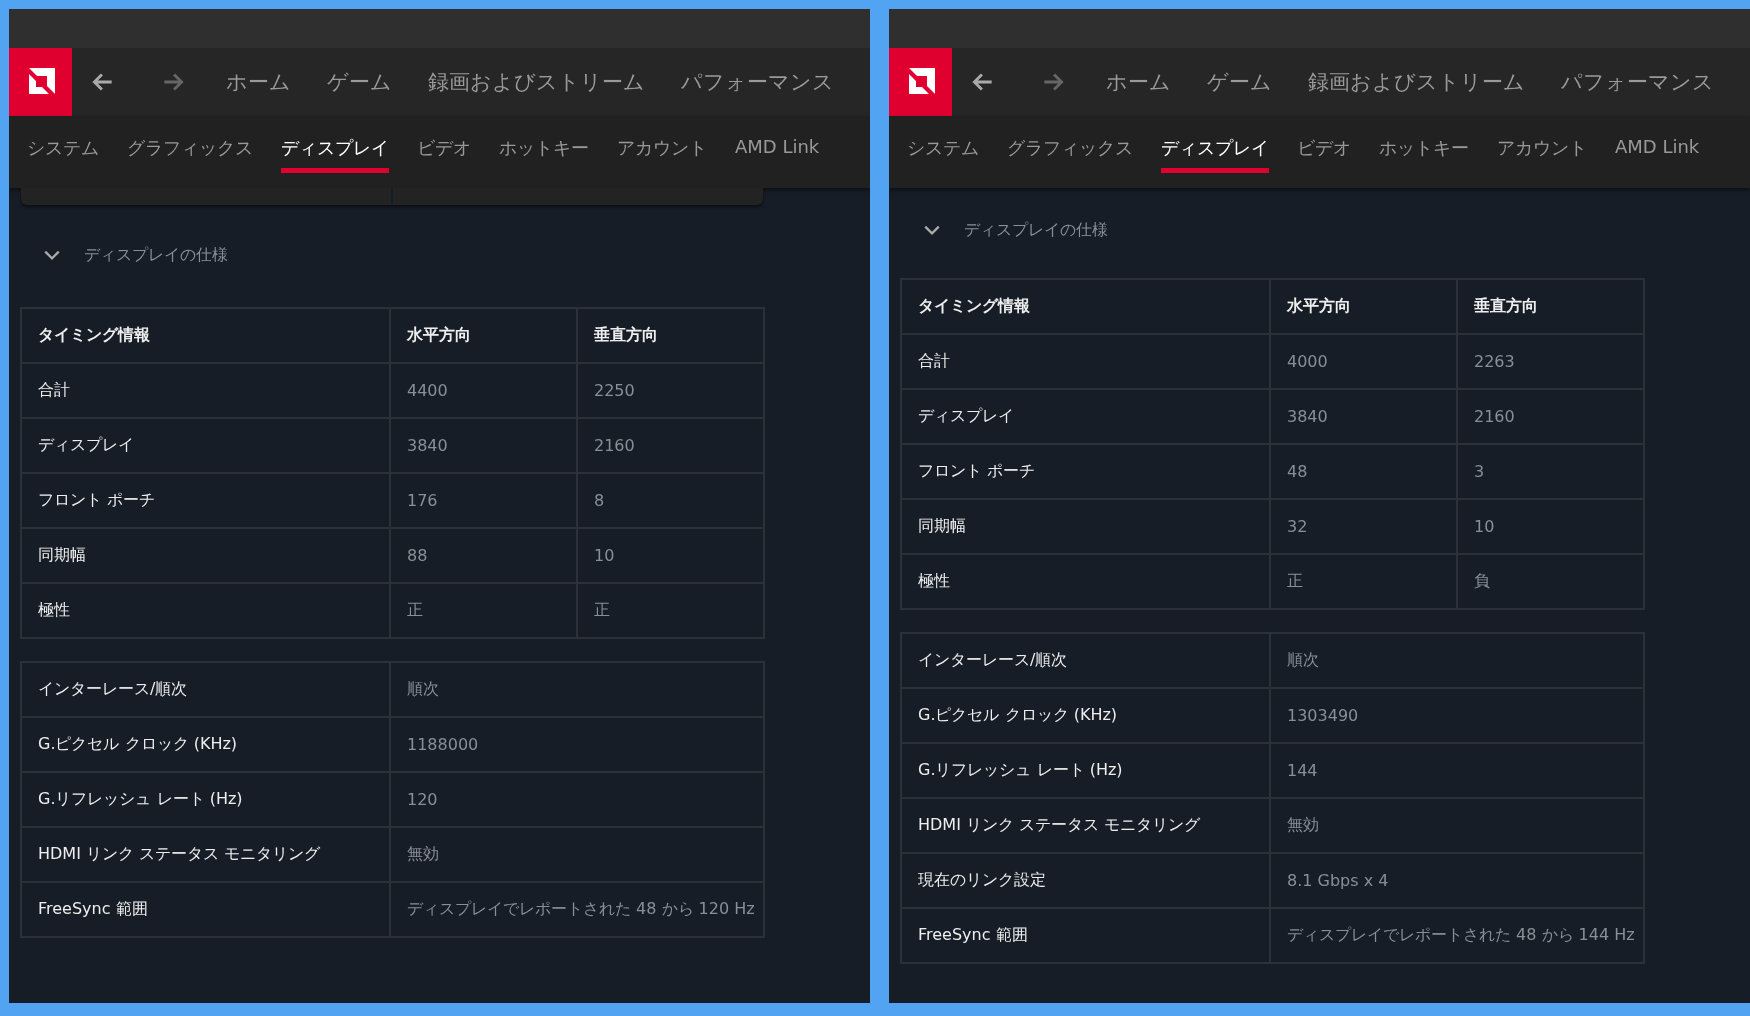  Describe the element at coordinates (483, 555) in the screenshot. I see `table-cell: 88` at that location.